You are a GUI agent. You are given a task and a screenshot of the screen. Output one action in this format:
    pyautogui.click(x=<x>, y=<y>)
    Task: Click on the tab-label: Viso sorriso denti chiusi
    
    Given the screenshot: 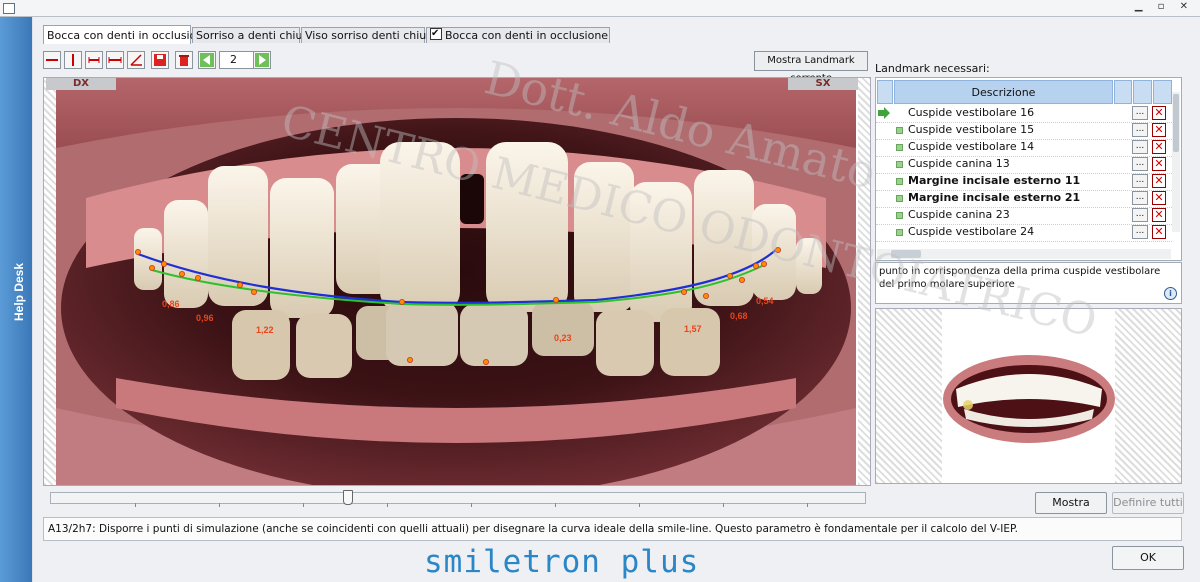 What is the action you would take?
    pyautogui.click(x=370, y=35)
    